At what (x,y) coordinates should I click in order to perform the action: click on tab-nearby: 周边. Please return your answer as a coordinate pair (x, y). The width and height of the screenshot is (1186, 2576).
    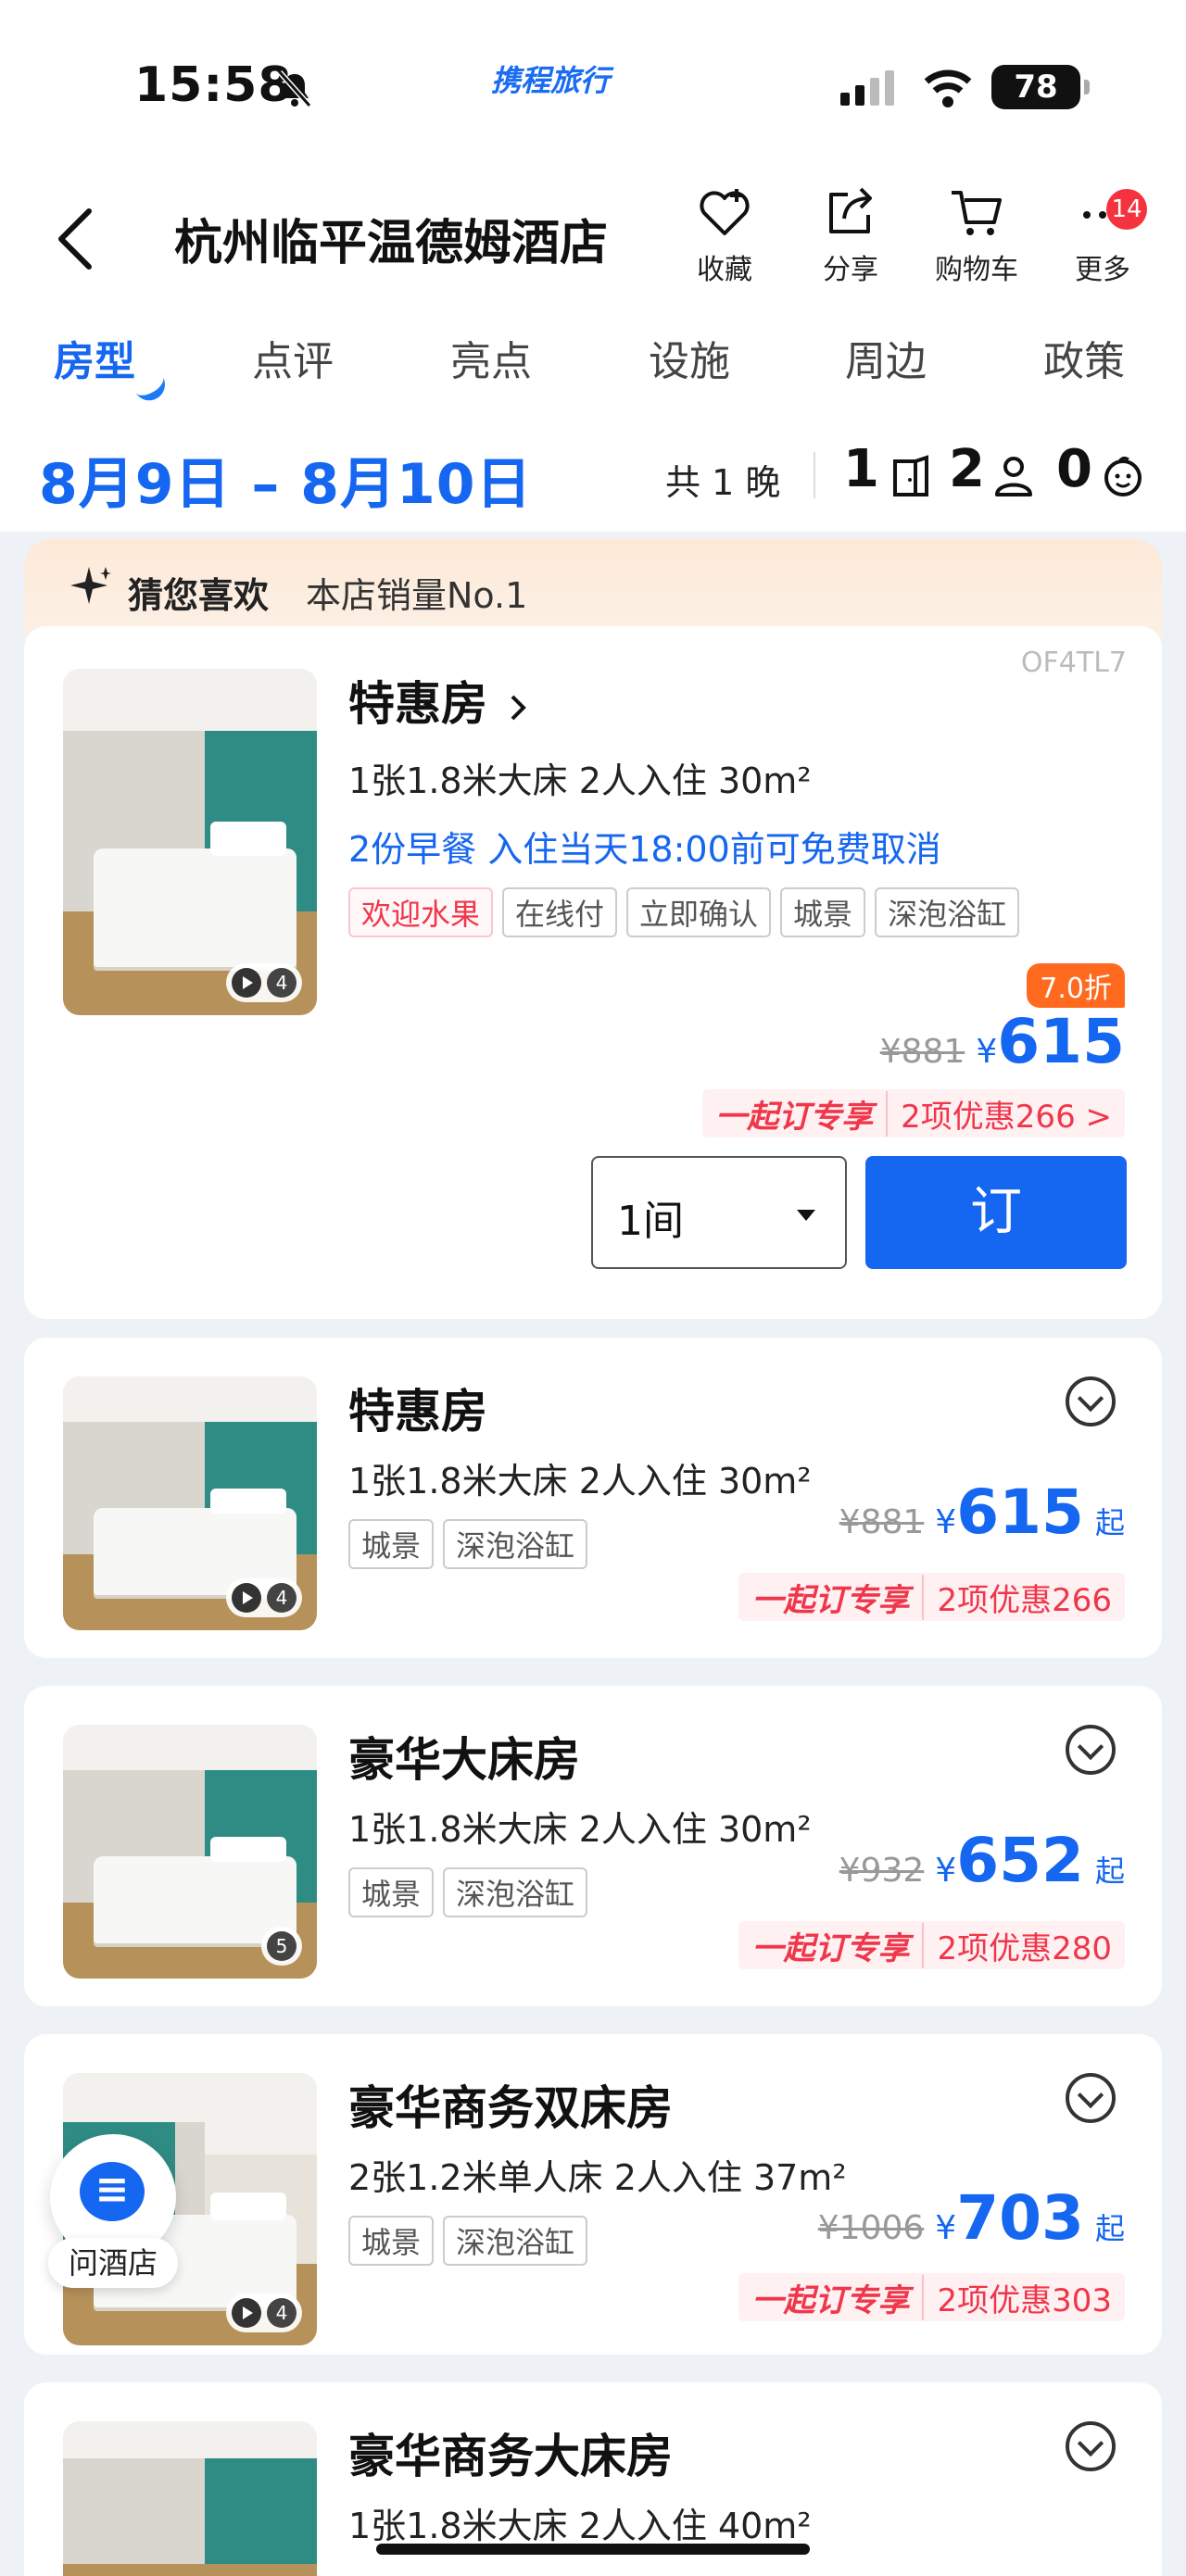
    Looking at the image, I should click on (886, 357).